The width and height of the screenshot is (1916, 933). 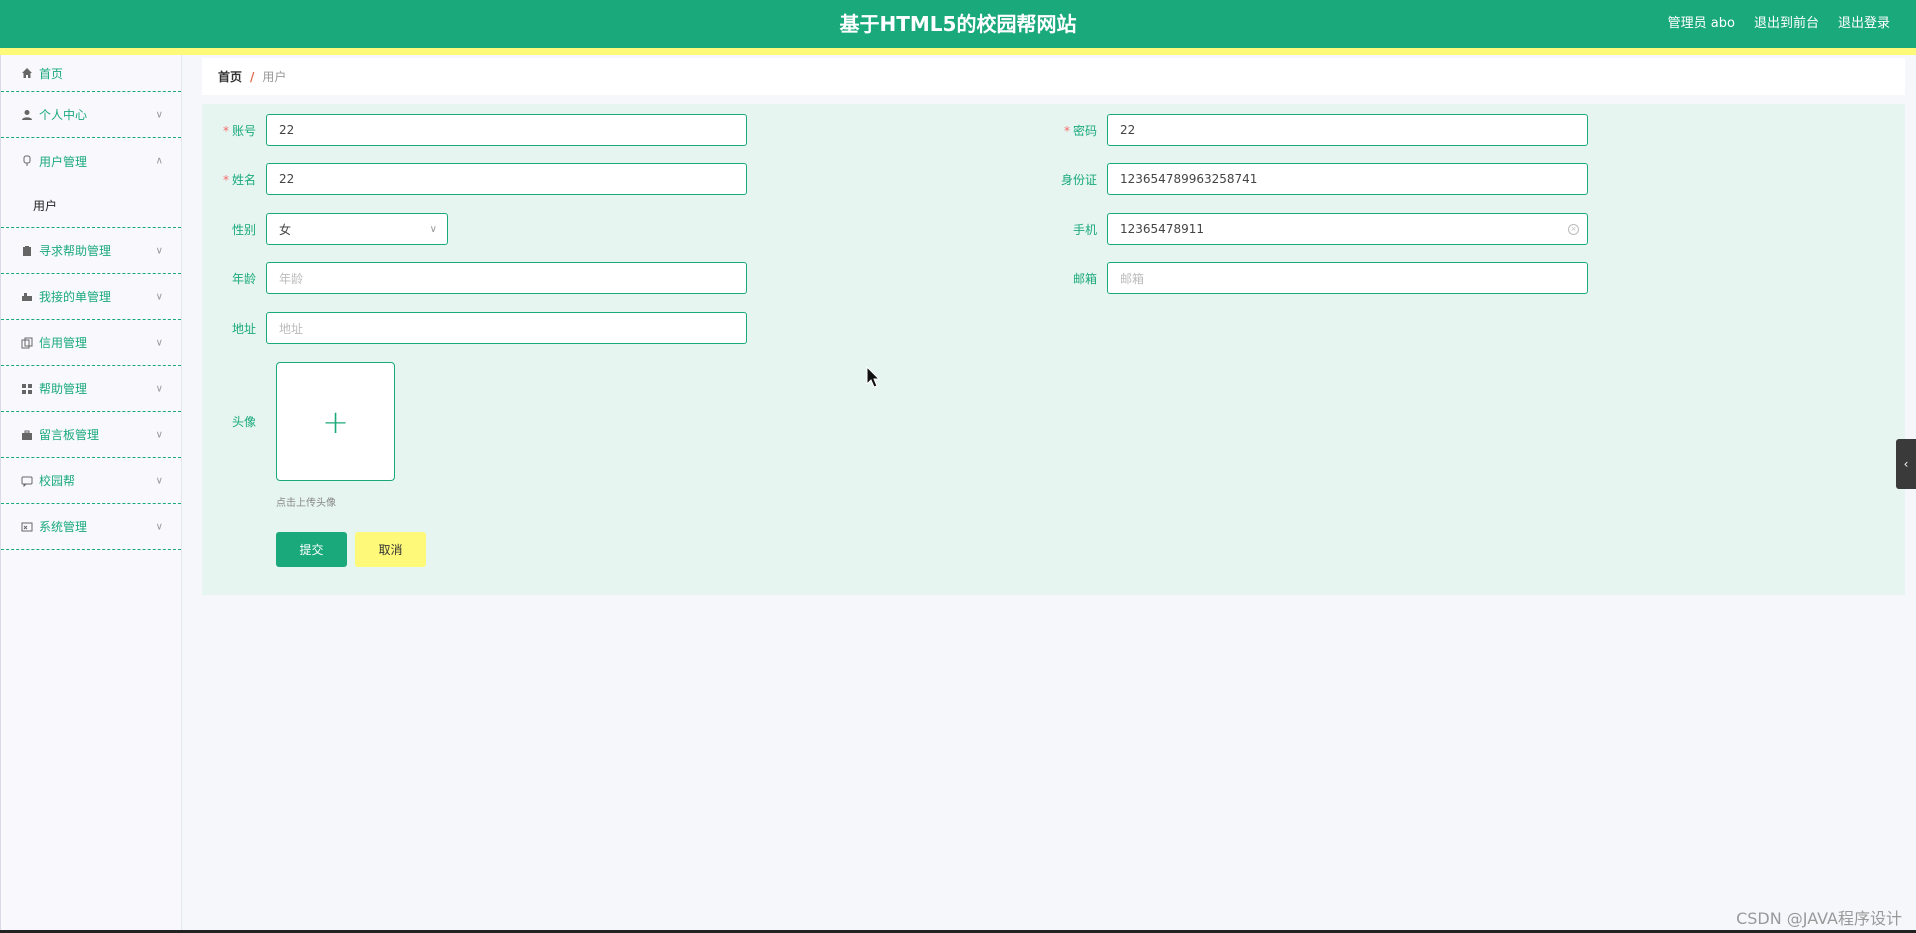 I want to click on form-row-email: 邮箱 邮箱, so click(x=1315, y=278).